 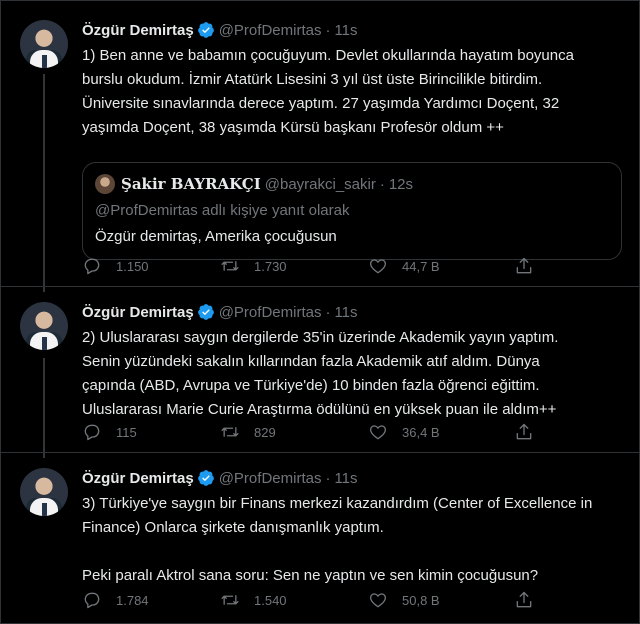 What do you see at coordinates (191, 184) in the screenshot?
I see `quoted-author-name: Şakir BAYRAKÇI` at bounding box center [191, 184].